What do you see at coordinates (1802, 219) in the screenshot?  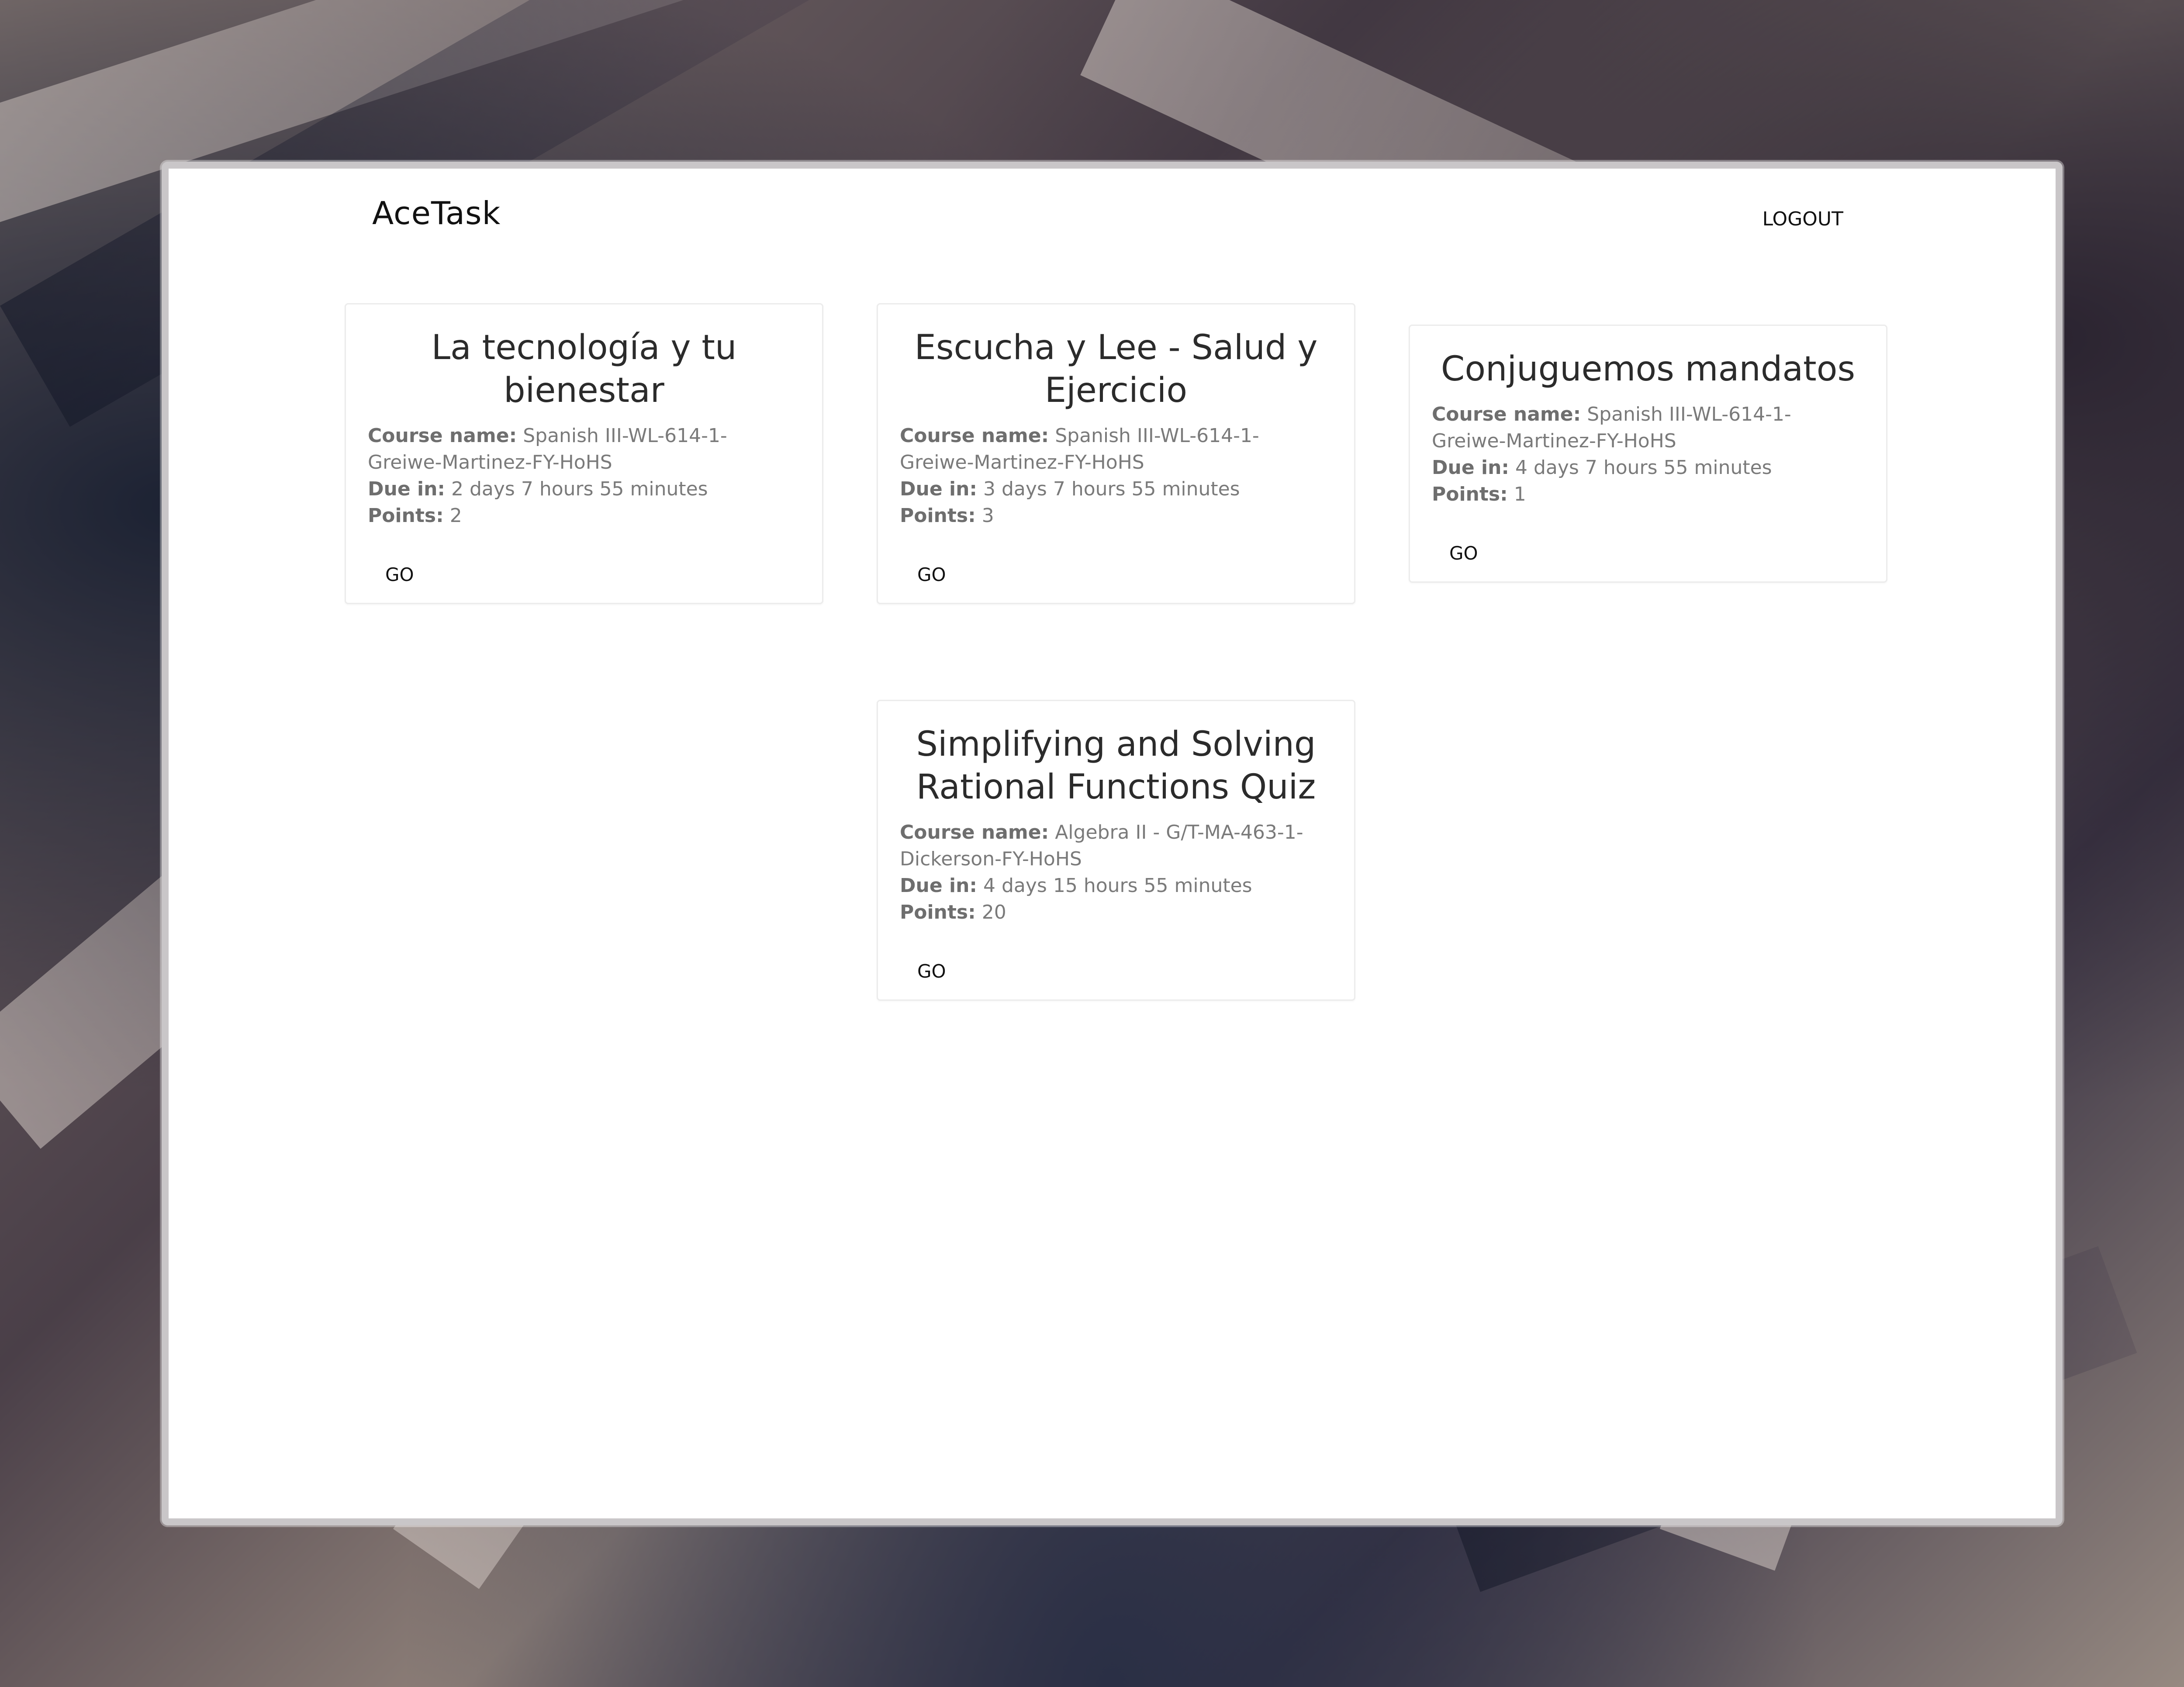 I see `logout-button: LOGOUT` at bounding box center [1802, 219].